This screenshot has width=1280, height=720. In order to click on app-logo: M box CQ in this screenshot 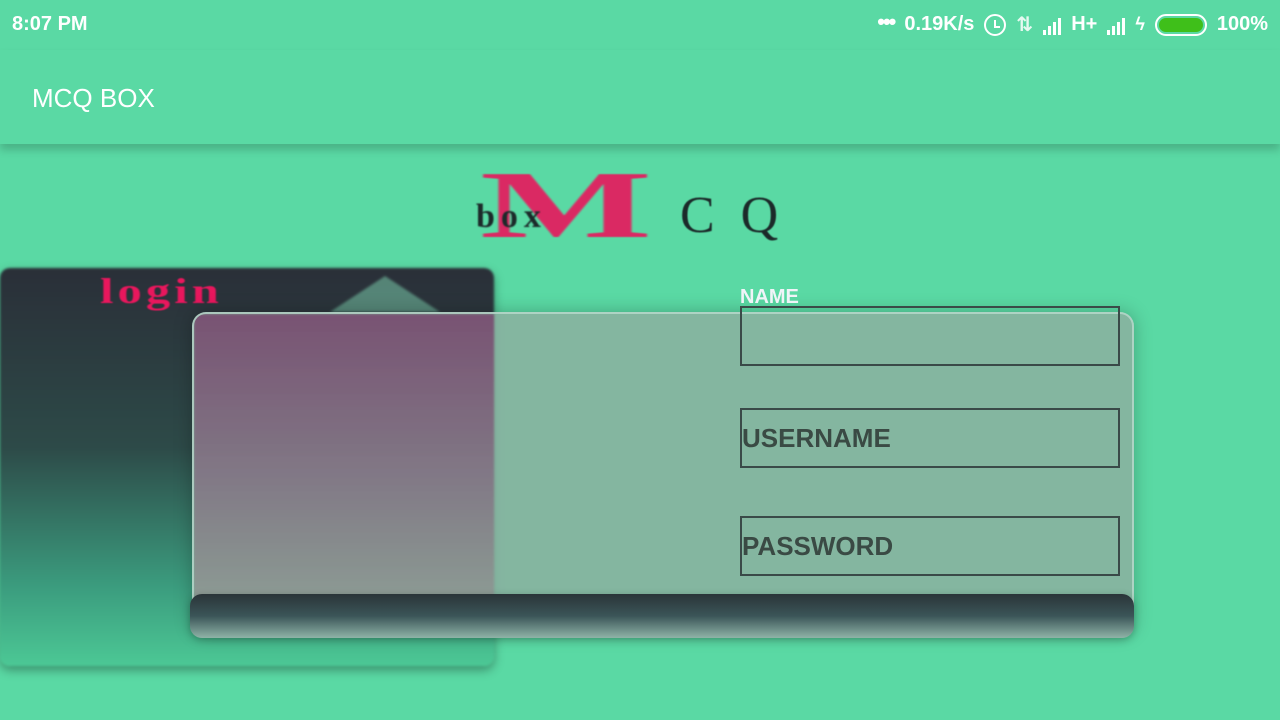, I will do `click(665, 205)`.